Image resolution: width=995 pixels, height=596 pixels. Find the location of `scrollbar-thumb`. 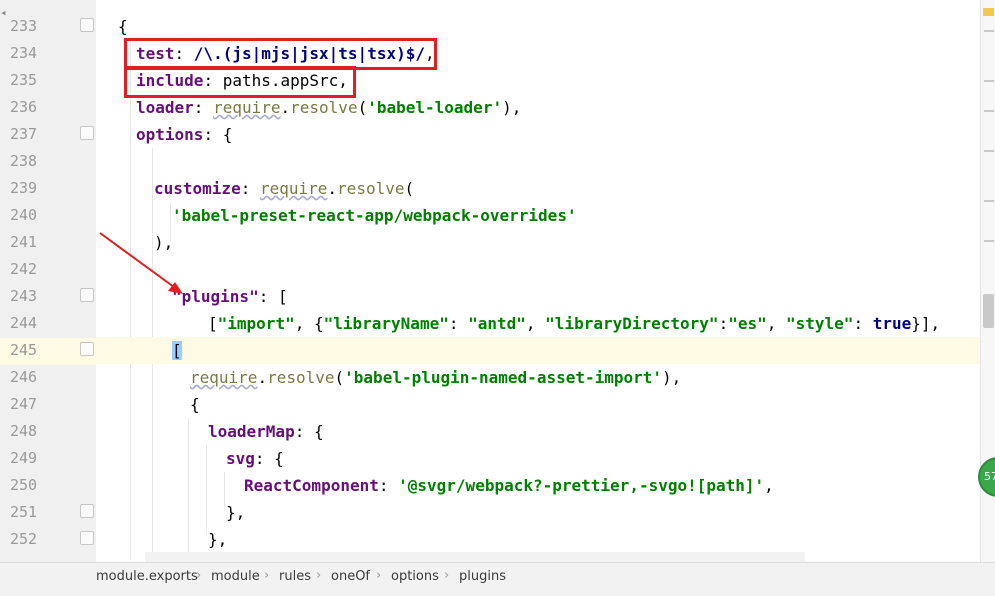

scrollbar-thumb is located at coordinates (988, 311).